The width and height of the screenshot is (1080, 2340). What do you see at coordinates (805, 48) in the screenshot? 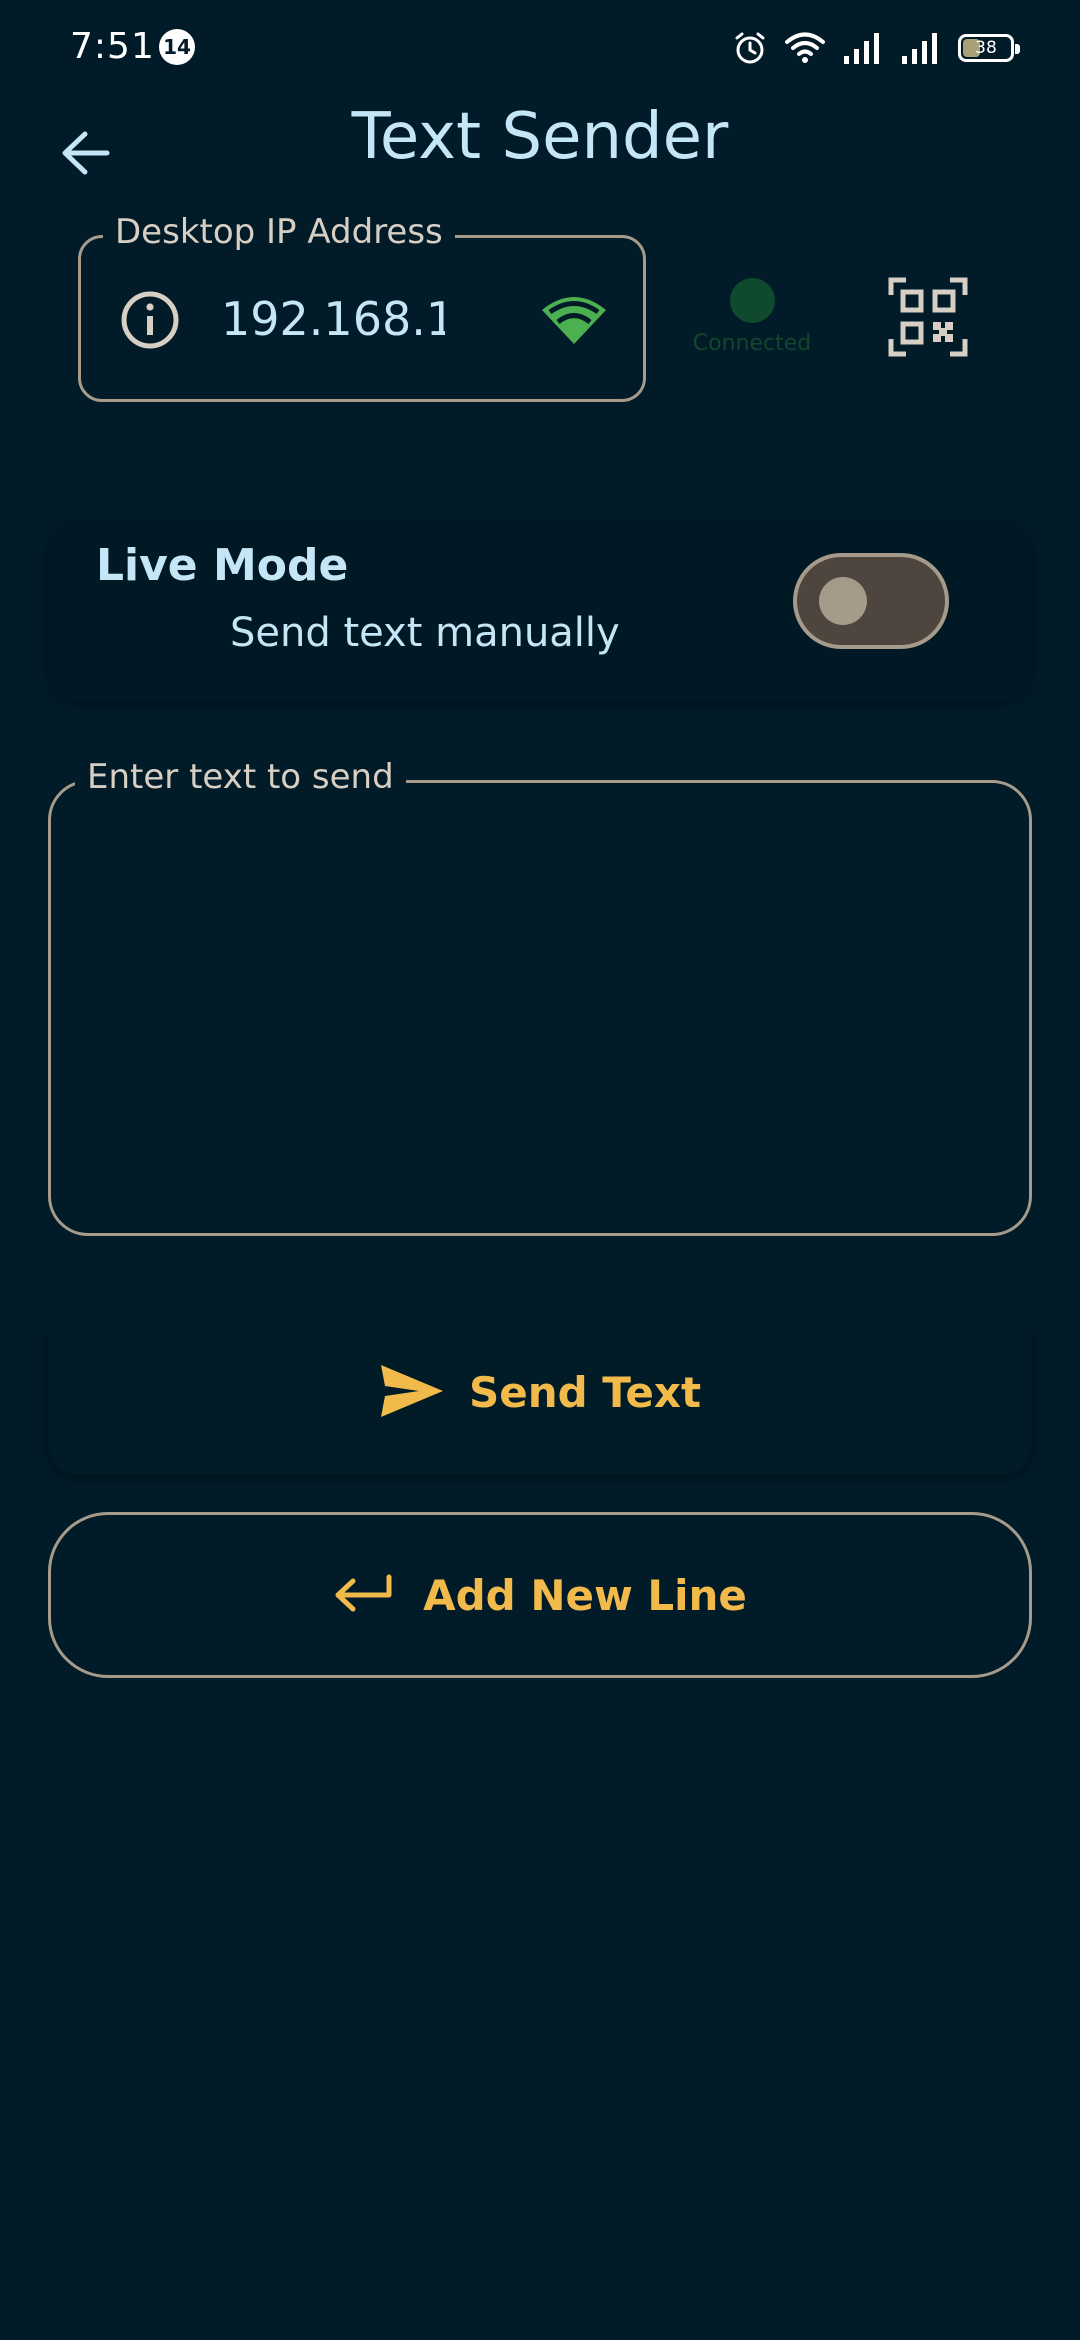
I see `wifi-status-icon` at bounding box center [805, 48].